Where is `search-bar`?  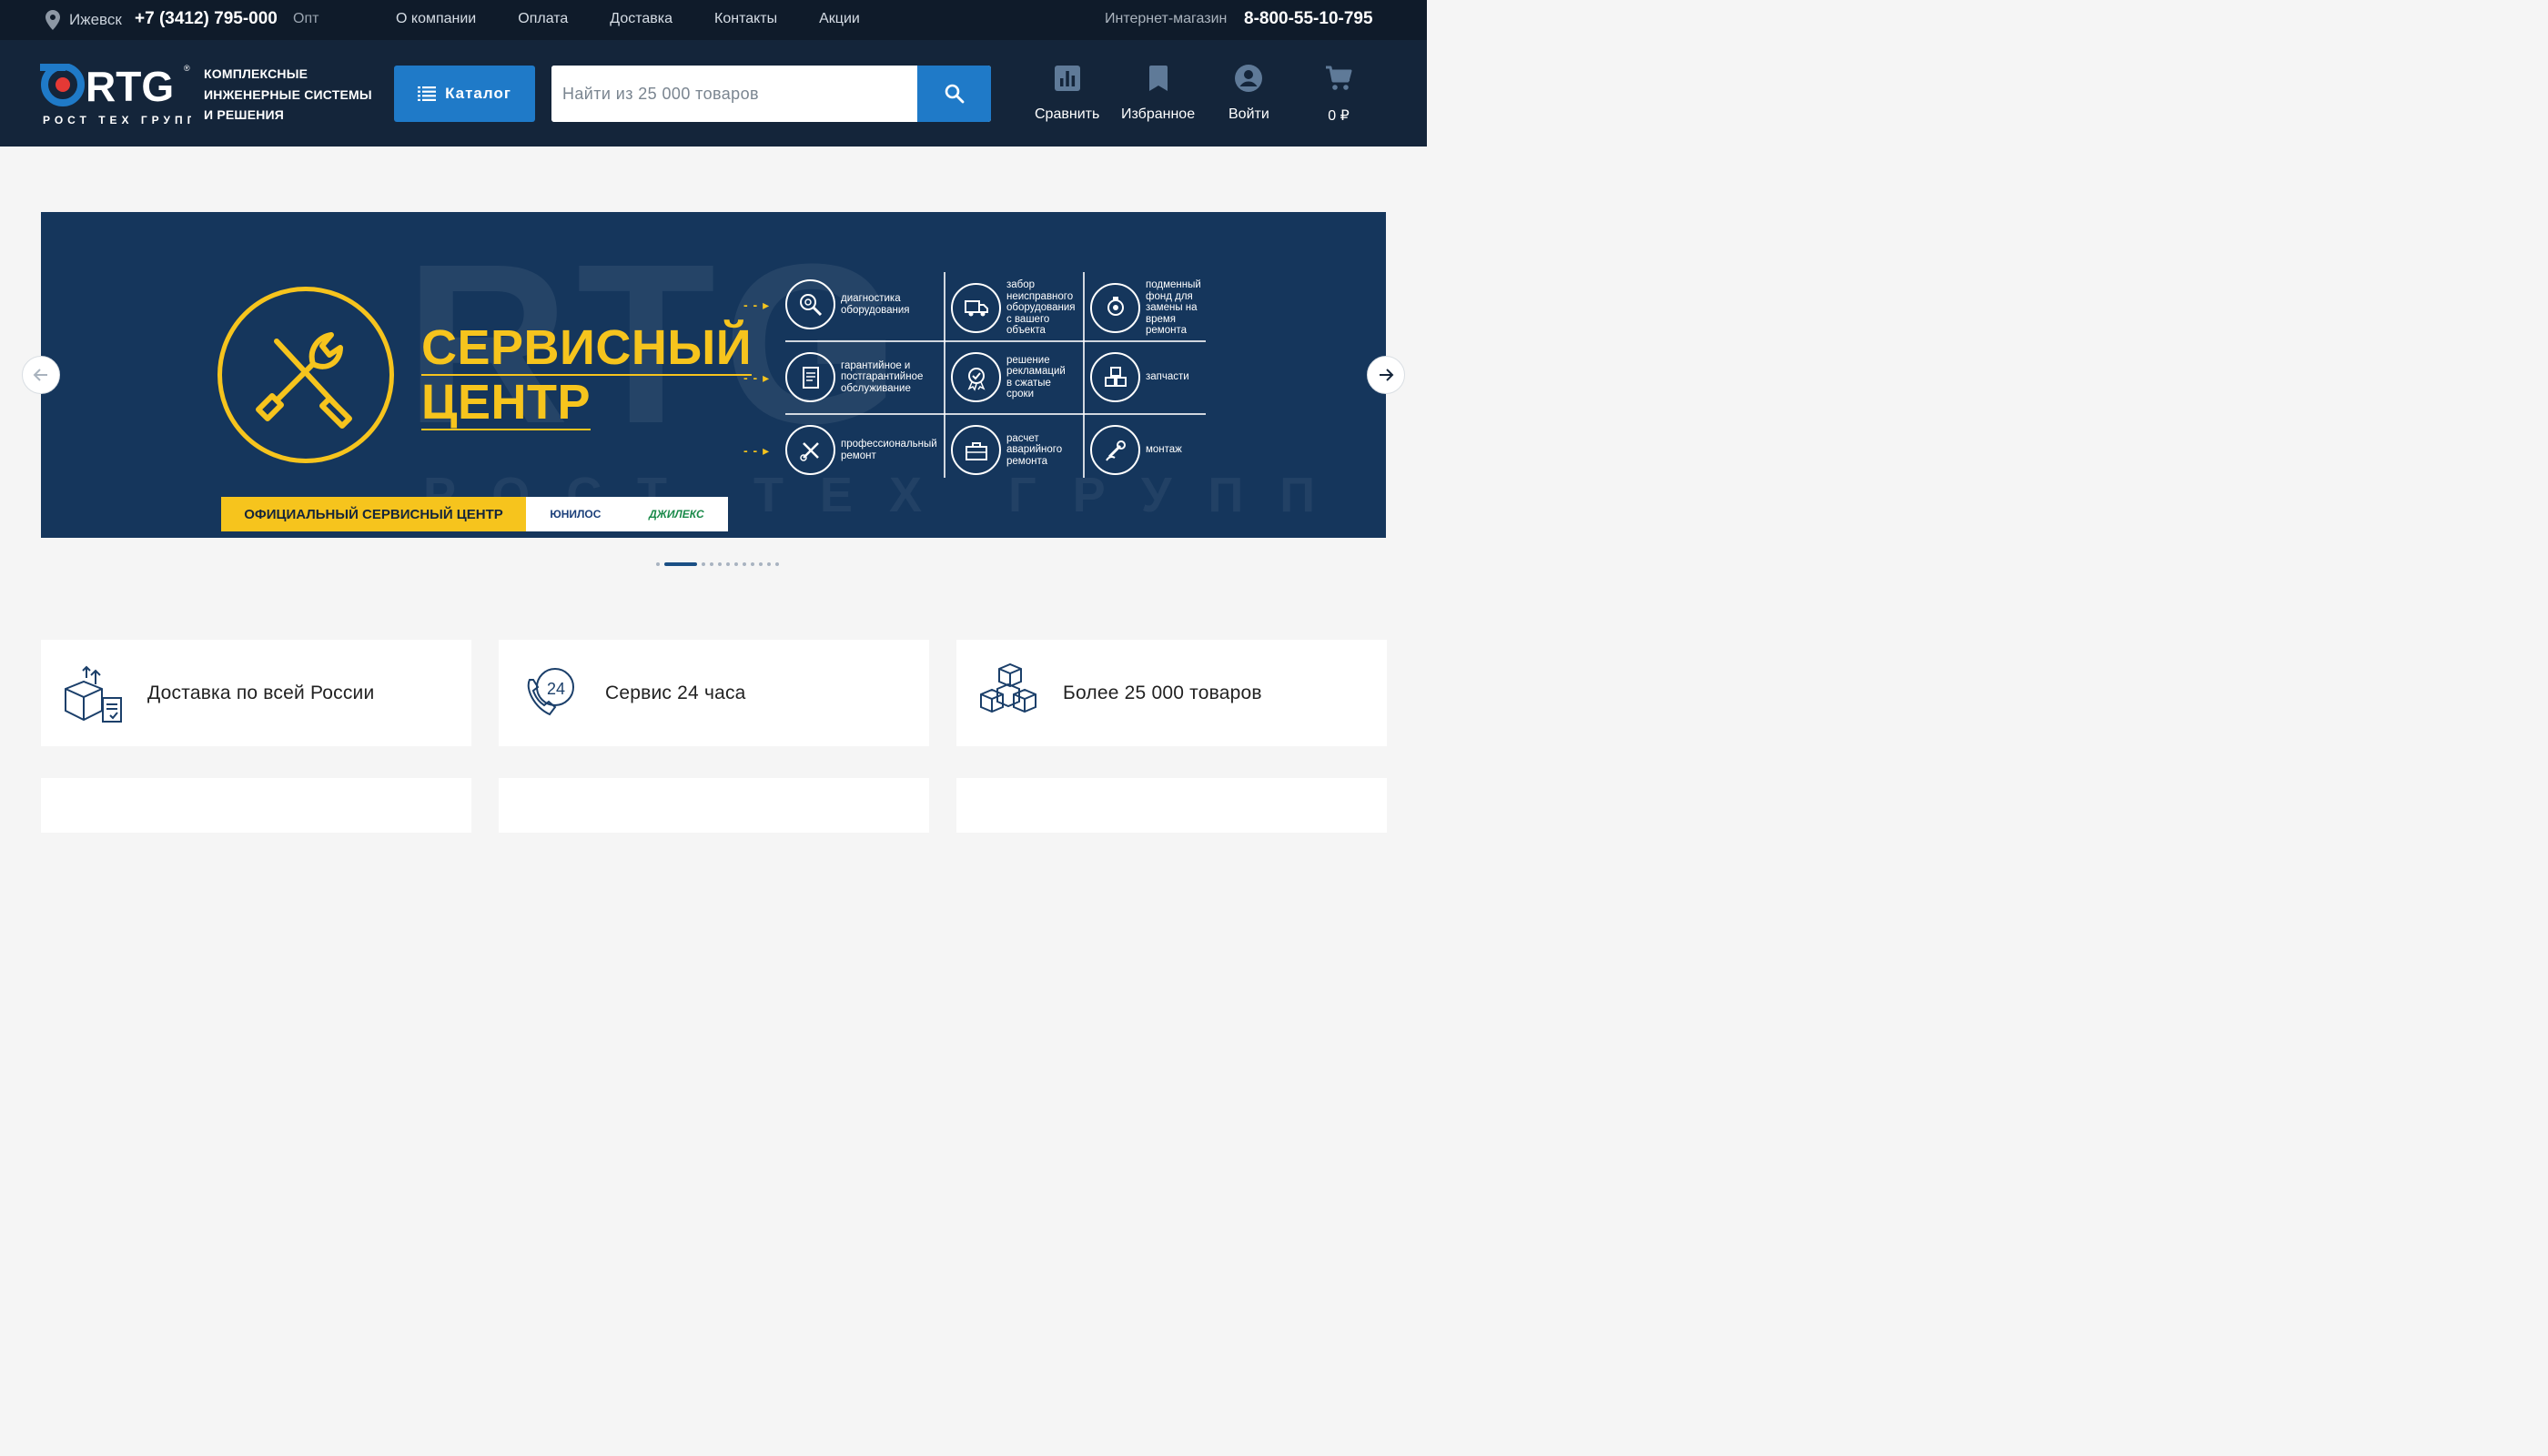
search-bar is located at coordinates (771, 94).